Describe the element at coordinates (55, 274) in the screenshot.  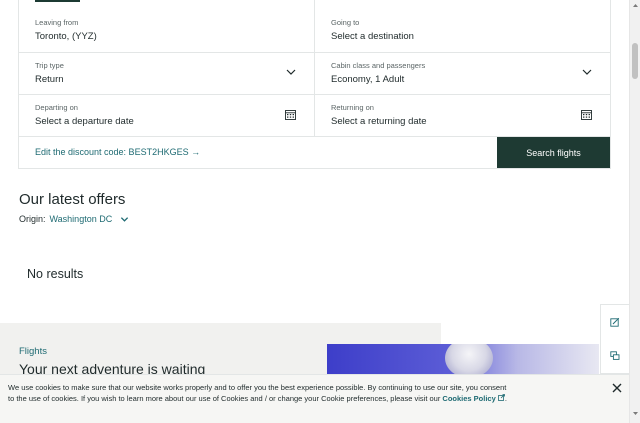
I see `no-results-message: No results` at that location.